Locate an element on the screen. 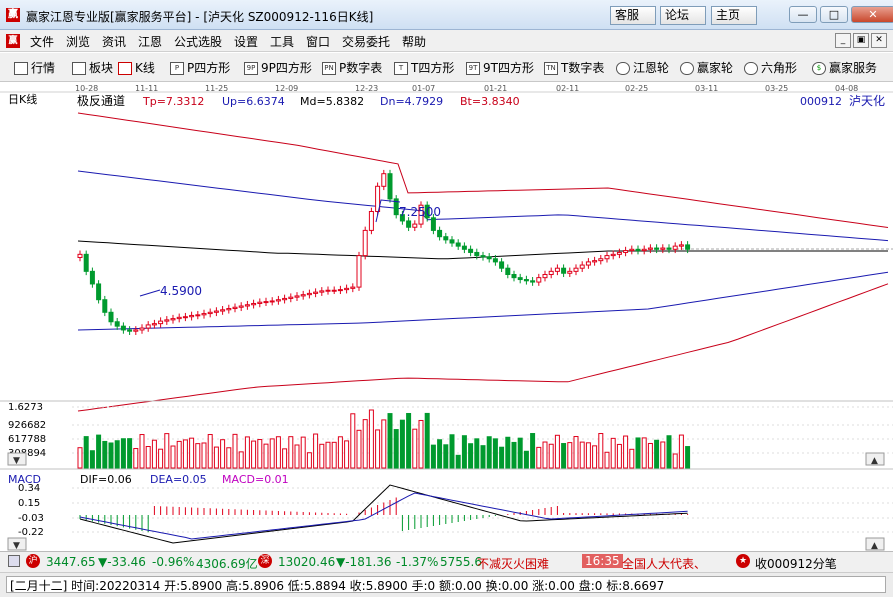 The width and height of the screenshot is (893, 597). mdi-close-button: ✕ is located at coordinates (879, 40).